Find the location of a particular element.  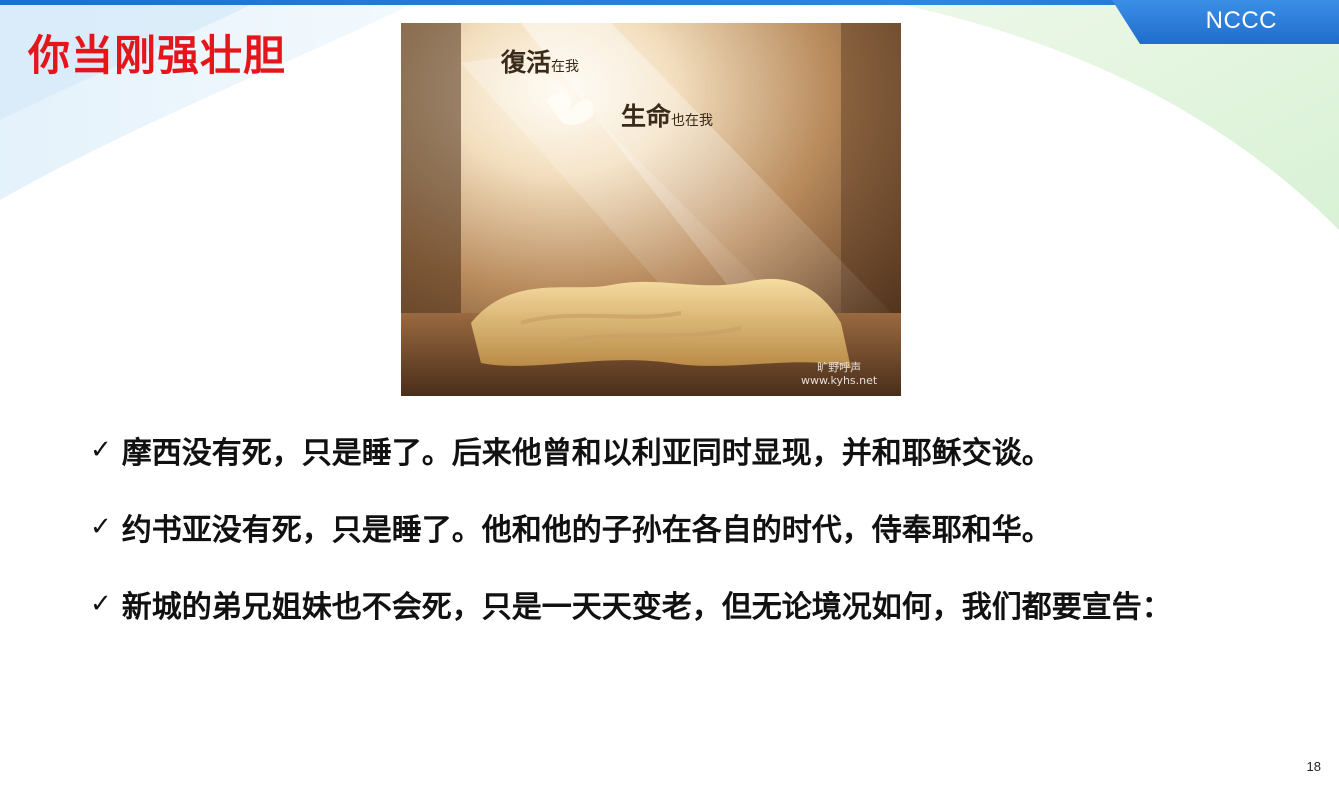

brand-tab: NCCC is located at coordinates (1225, 22).